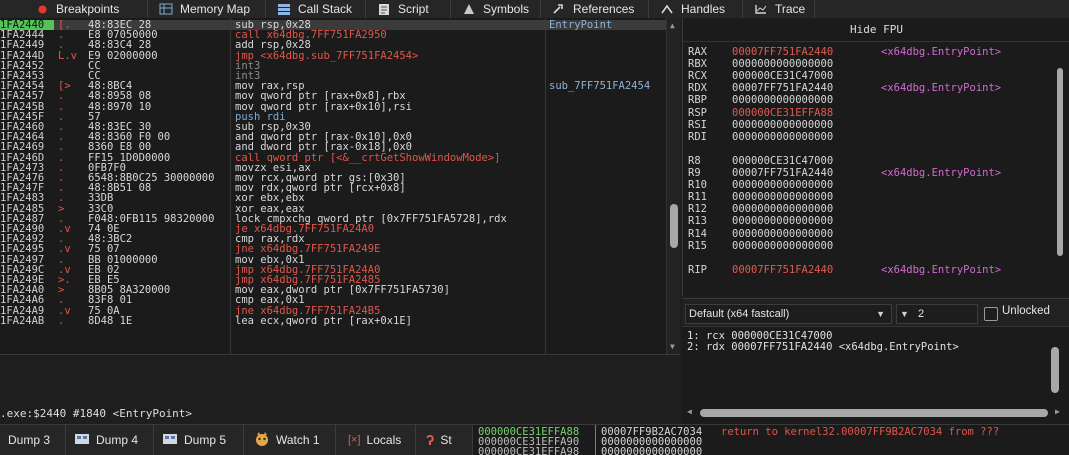  Describe the element at coordinates (689, 411) in the screenshot. I see `scroll-left-icon: ◀` at that location.